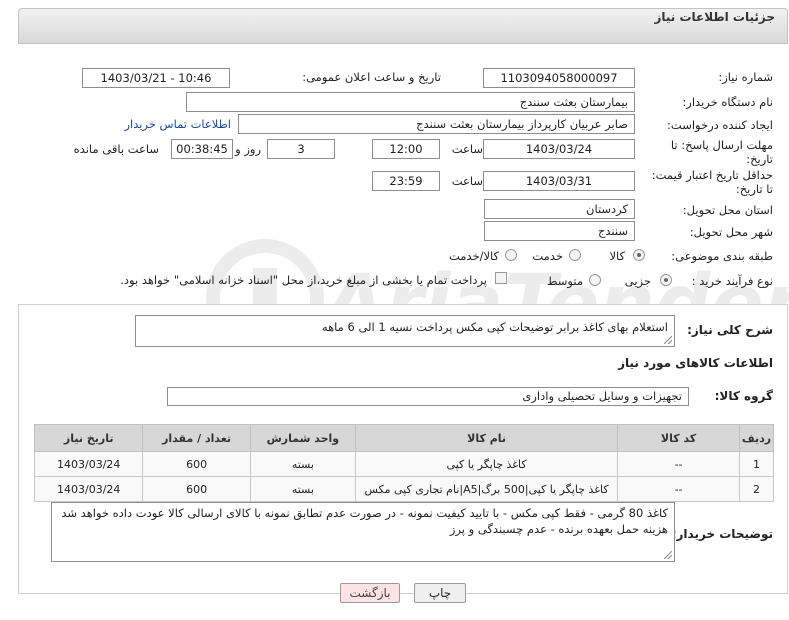  What do you see at coordinates (727, 102) in the screenshot?
I see `buyer-org-label: نام دستگاه خریدار:` at bounding box center [727, 102].